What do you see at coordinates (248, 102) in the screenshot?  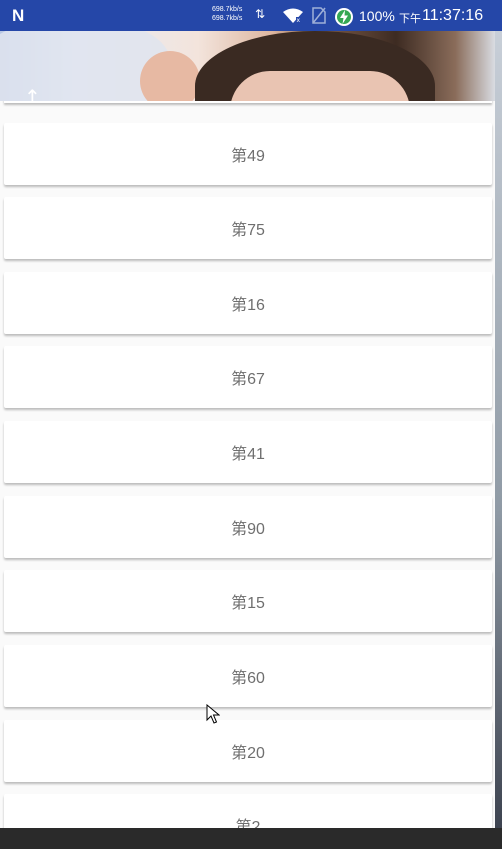 I see `list-item-partial` at bounding box center [248, 102].